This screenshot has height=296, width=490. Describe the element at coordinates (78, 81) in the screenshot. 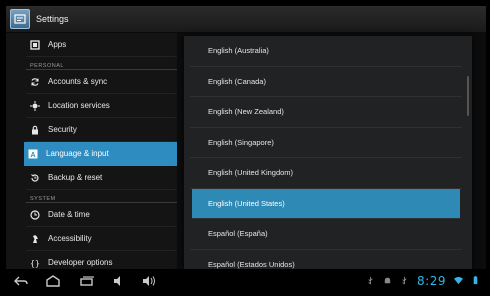

I see `sidebar-item-label: Accounts & sync` at that location.